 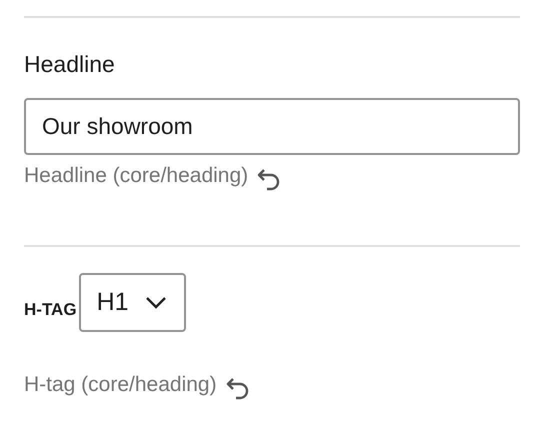 I want to click on help-text: Headline (core/heading), so click(x=136, y=176).